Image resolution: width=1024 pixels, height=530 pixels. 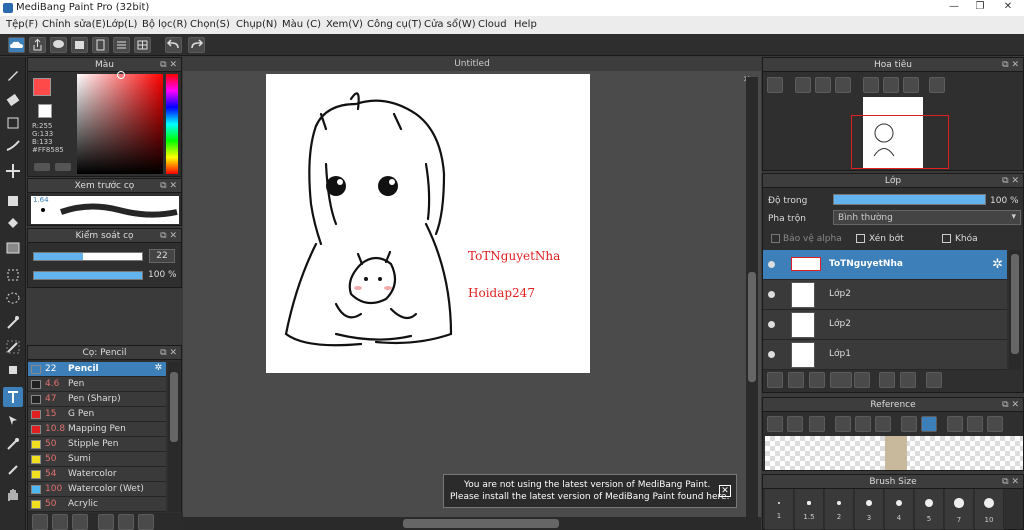 I want to click on menu-file: Tệp(F), so click(x=22, y=24).